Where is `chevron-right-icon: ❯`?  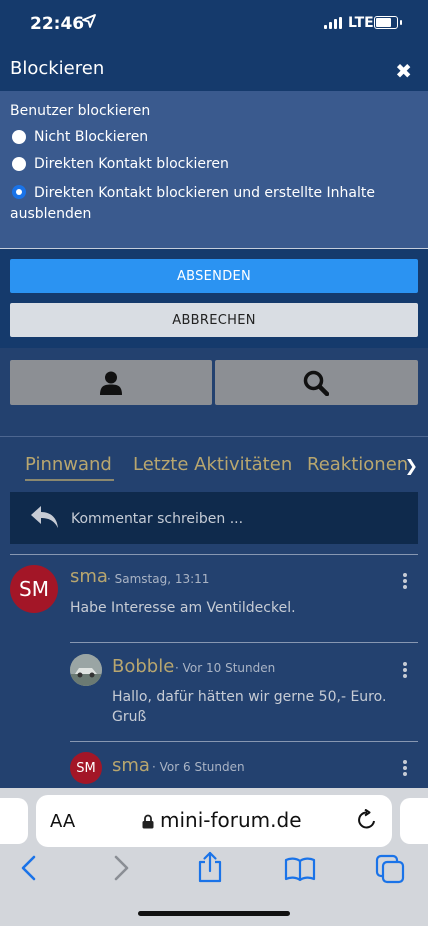
chevron-right-icon: ❯ is located at coordinates (411, 465).